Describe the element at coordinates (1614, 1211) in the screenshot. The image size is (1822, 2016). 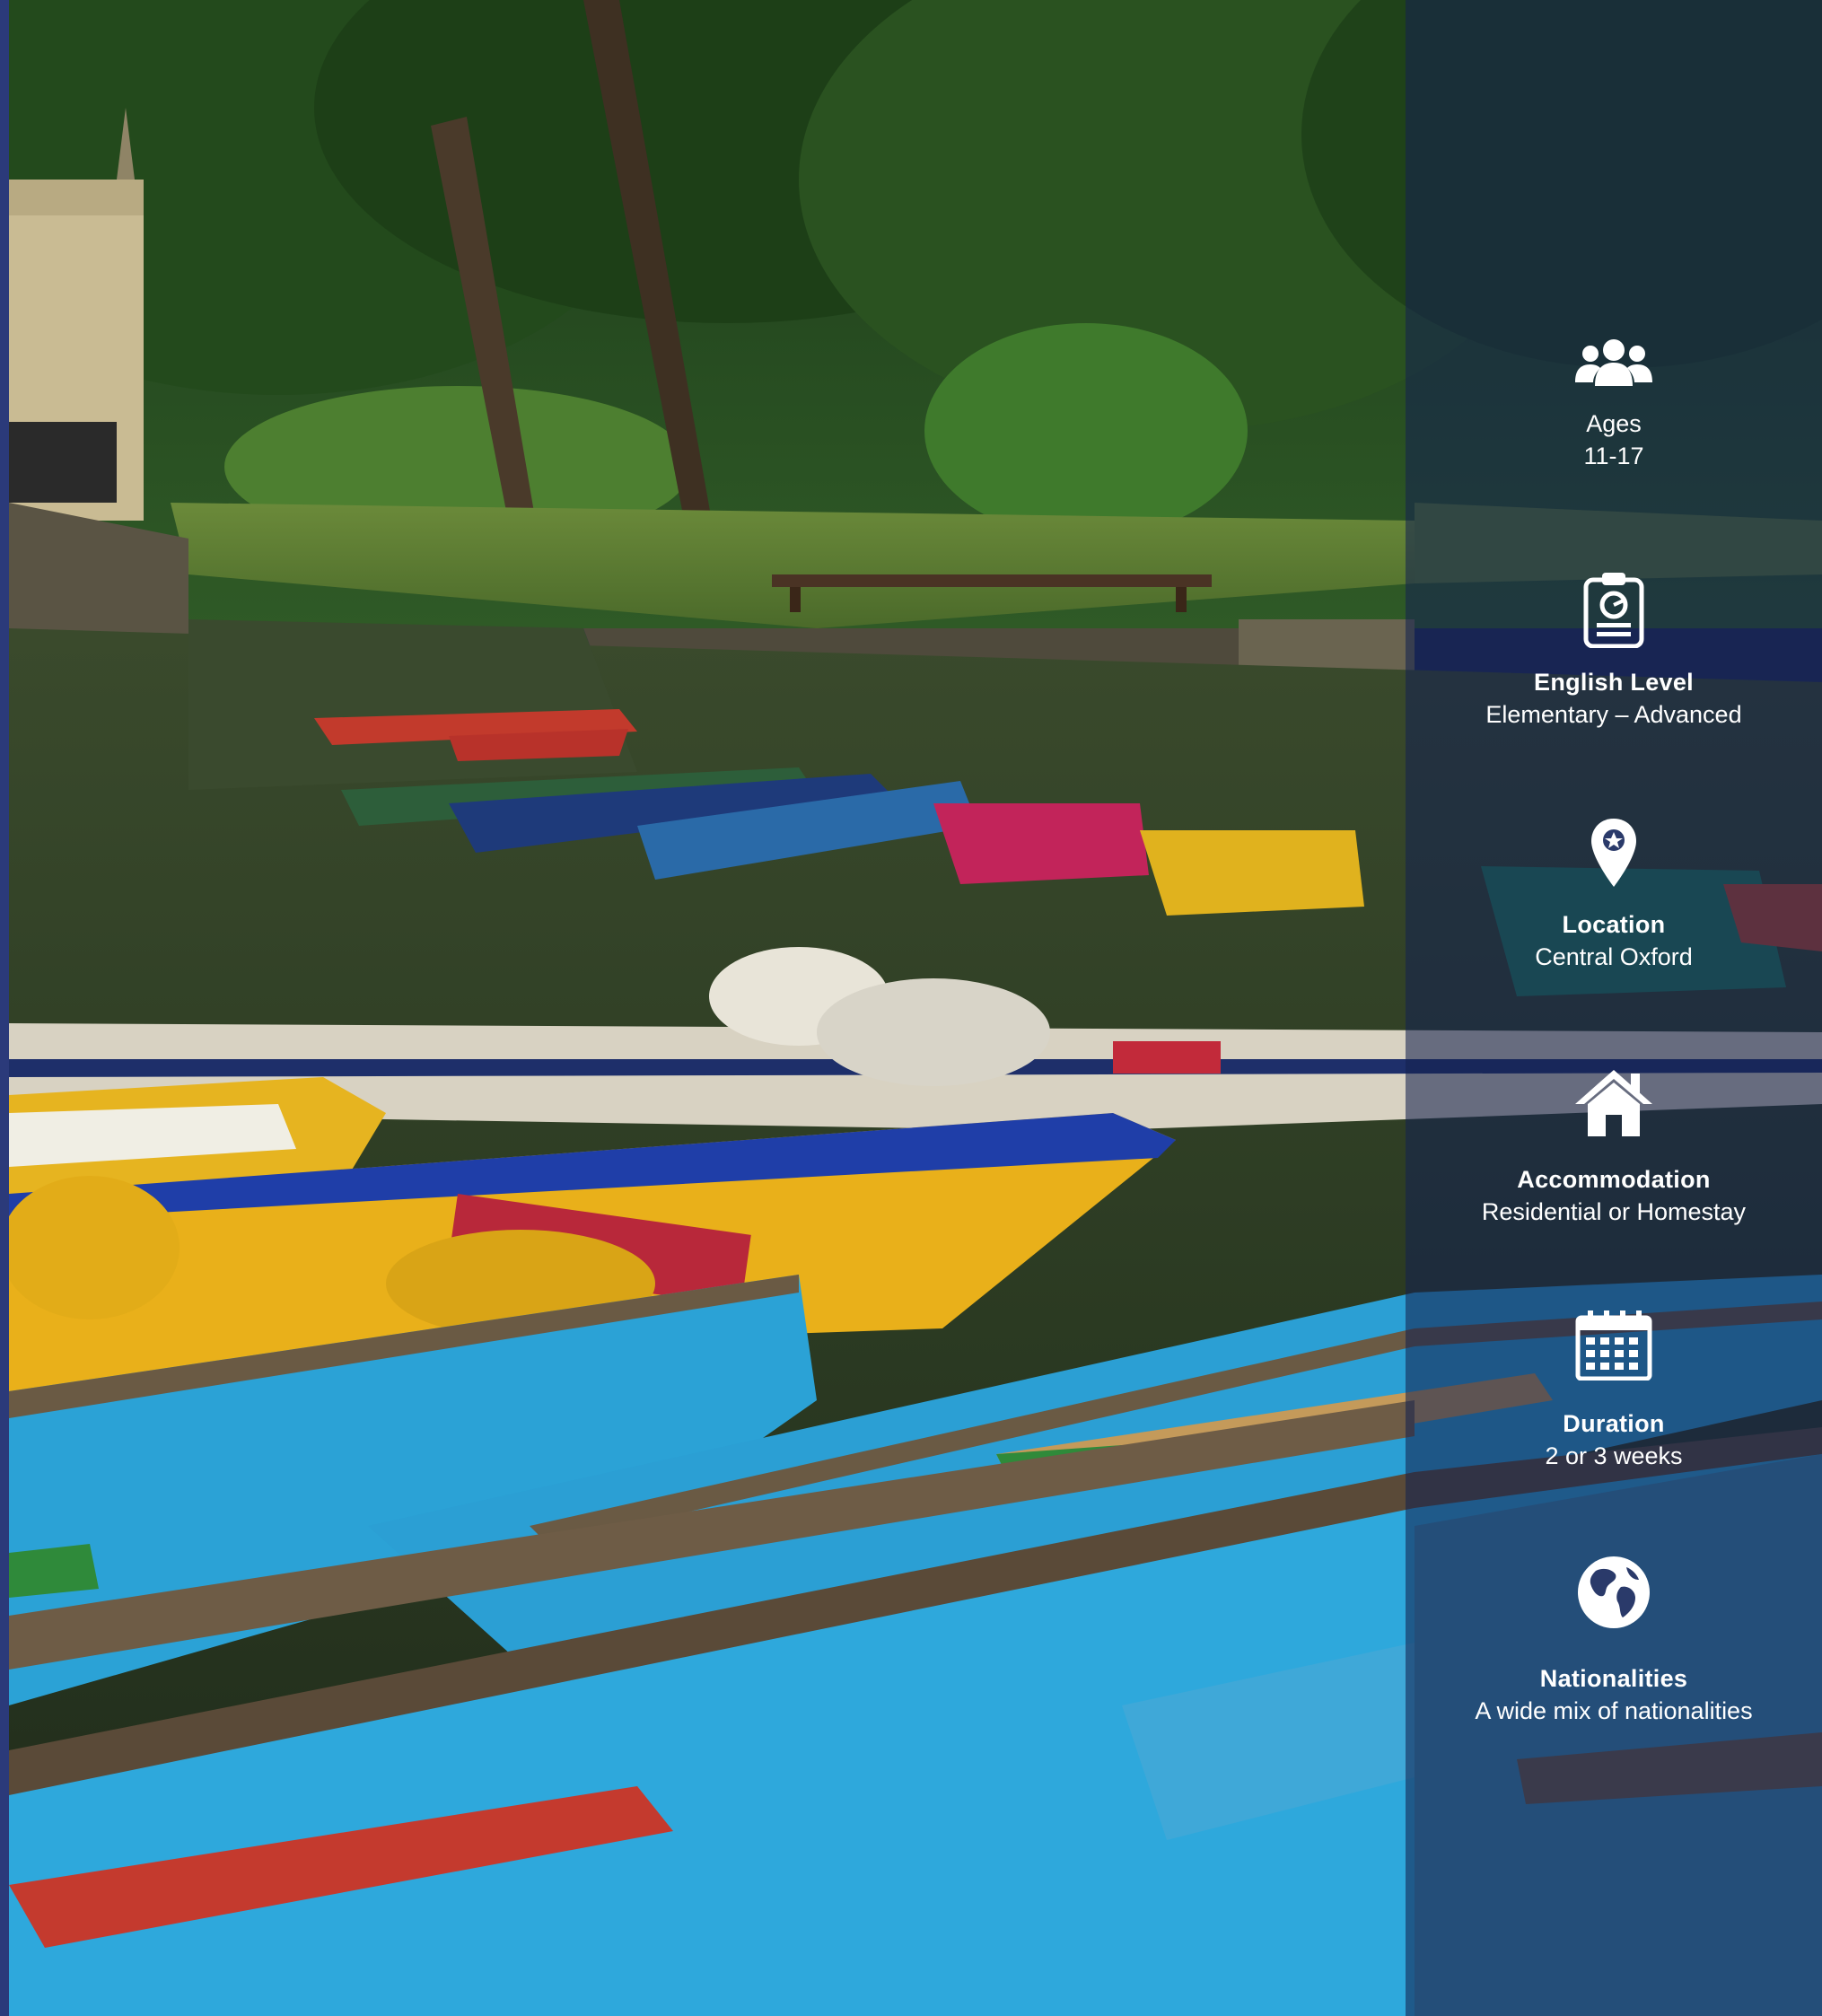
I see `accommodation-value: Residential or Homestay` at that location.